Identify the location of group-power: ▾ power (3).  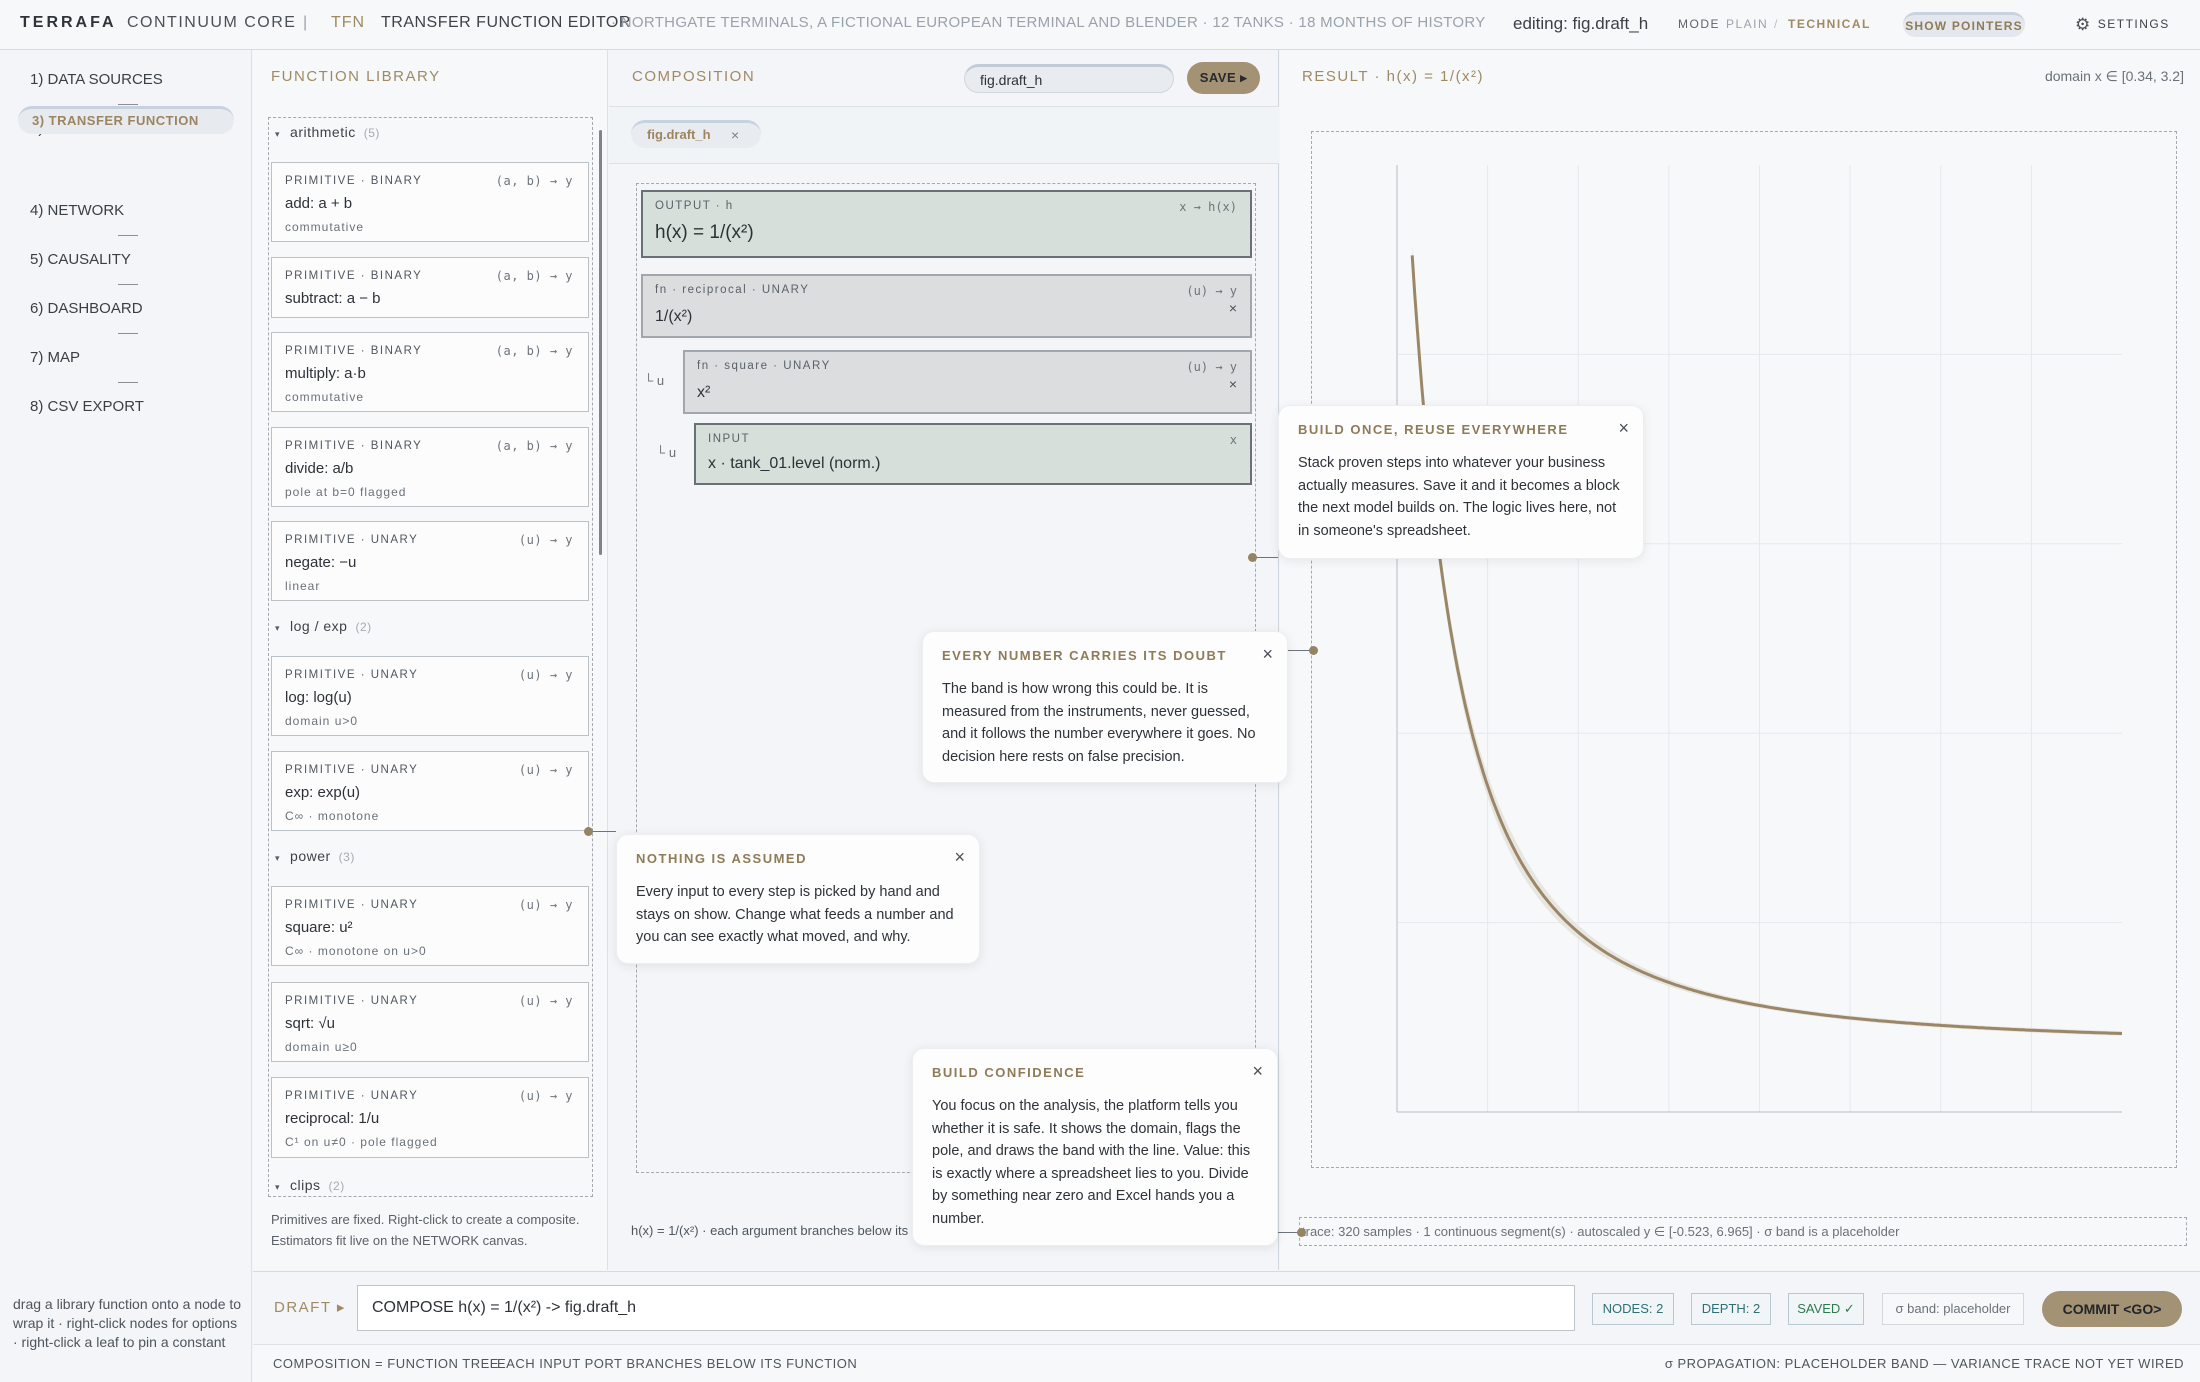
(315, 856).